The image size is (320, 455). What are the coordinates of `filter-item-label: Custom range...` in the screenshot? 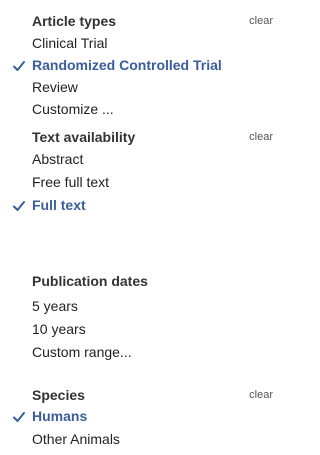 It's located at (82, 352).